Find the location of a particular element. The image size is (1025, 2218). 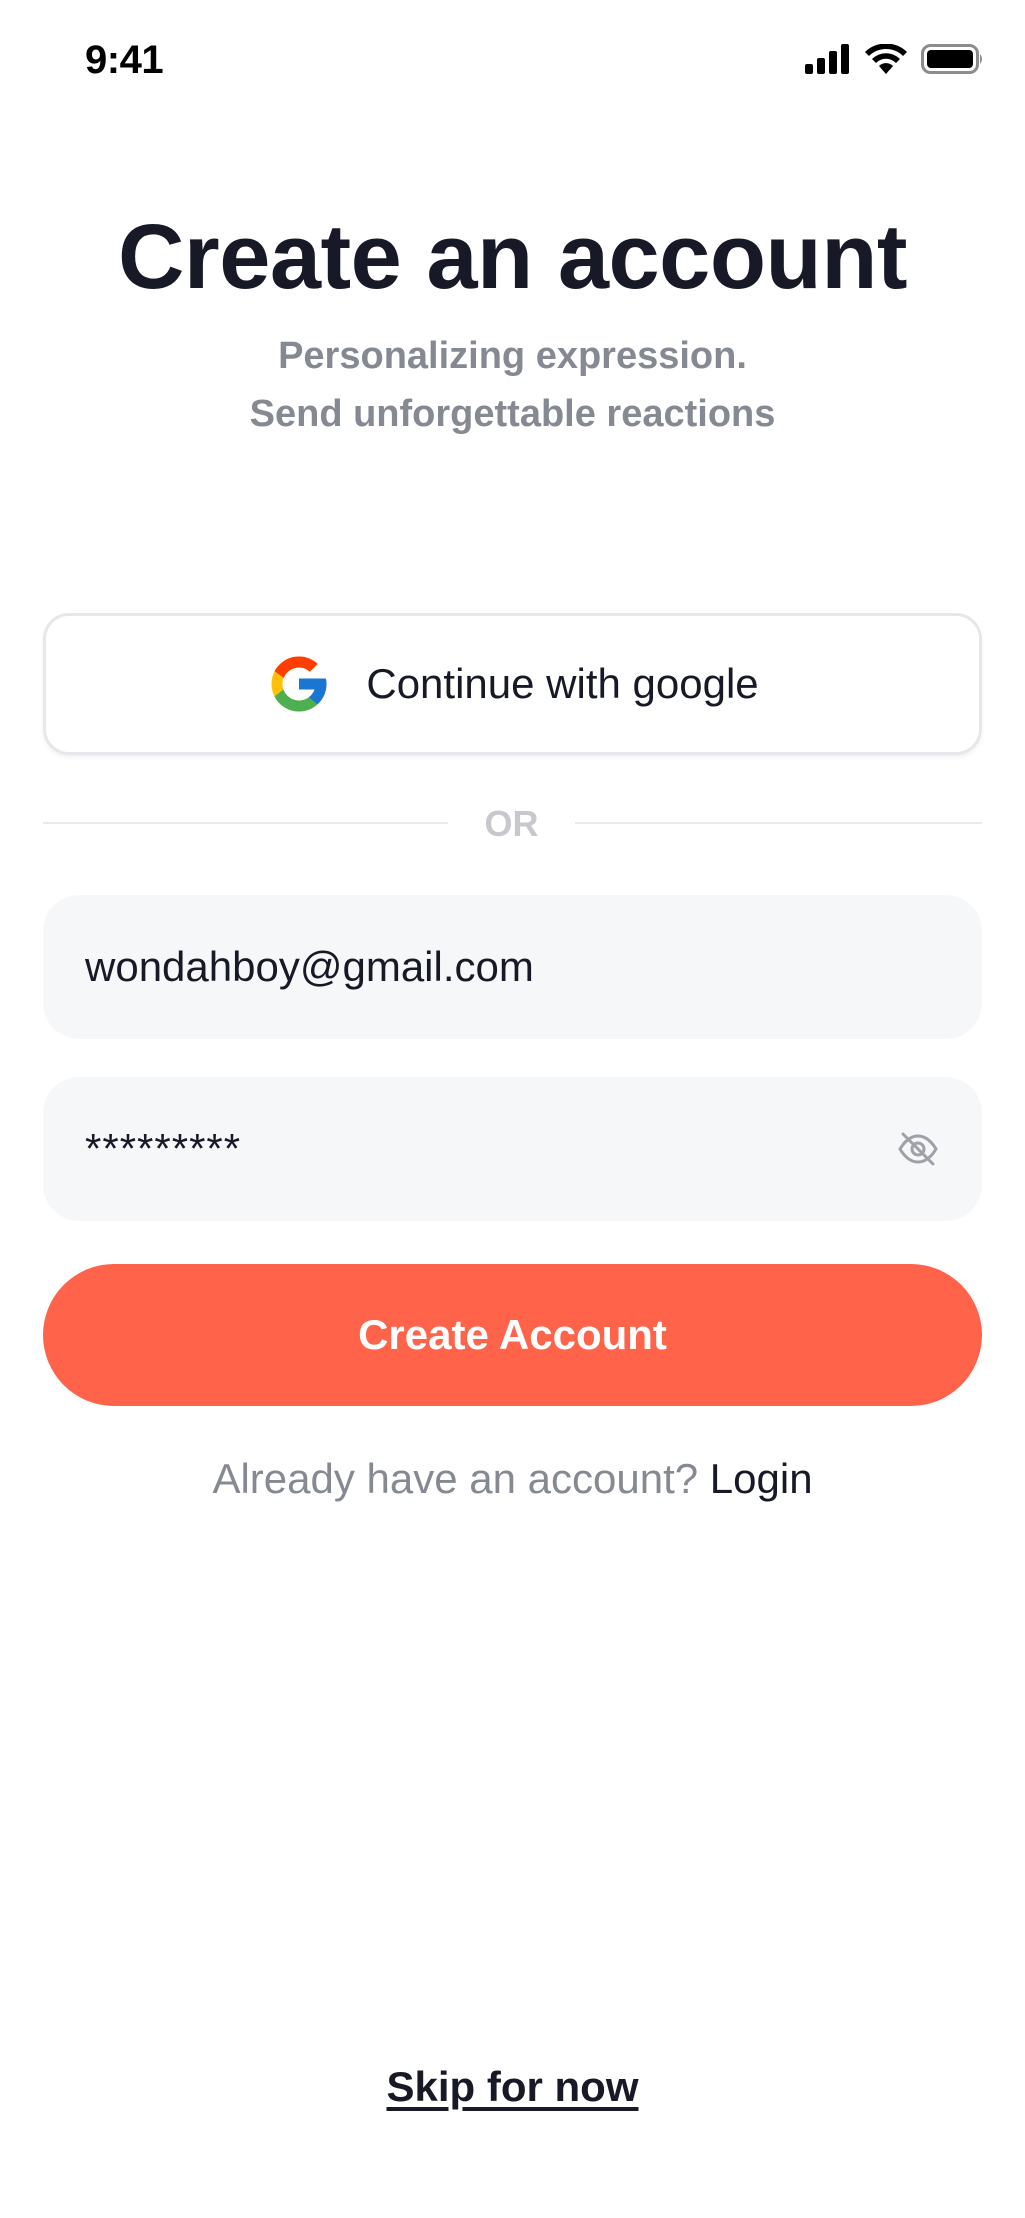

subtitle-line-1: Personalizing expression. is located at coordinates (512, 356).